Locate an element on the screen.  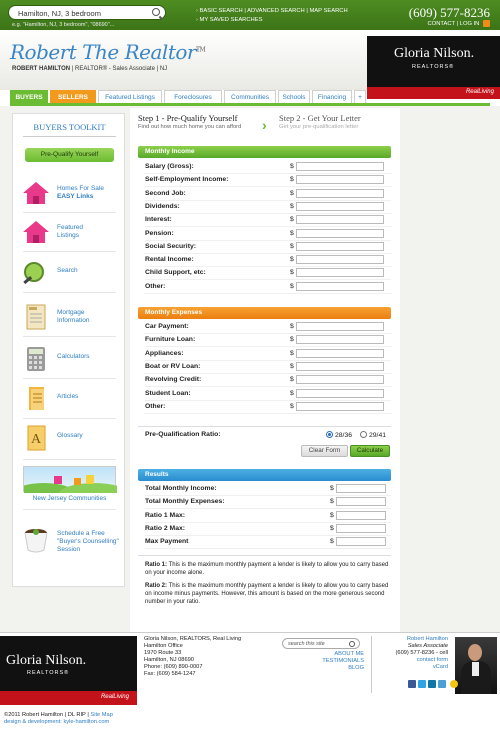
twitter-icon is located at coordinates (422, 684).